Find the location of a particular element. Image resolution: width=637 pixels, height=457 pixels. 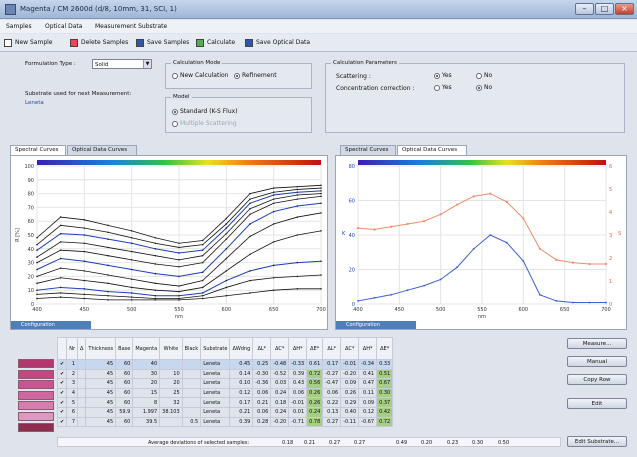

column-header: Substrate is located at coordinates (215, 348).